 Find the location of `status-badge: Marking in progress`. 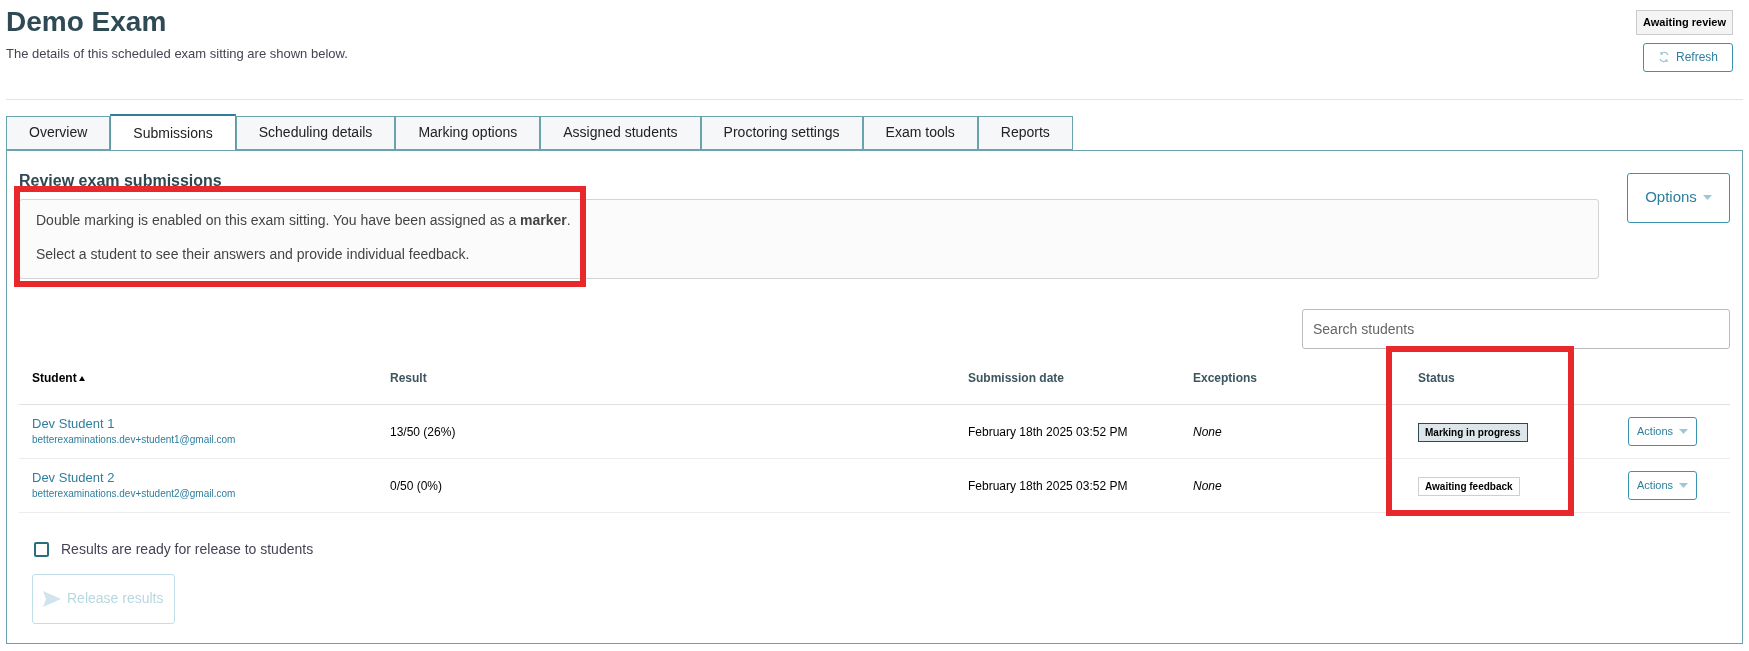

status-badge: Marking in progress is located at coordinates (1473, 432).